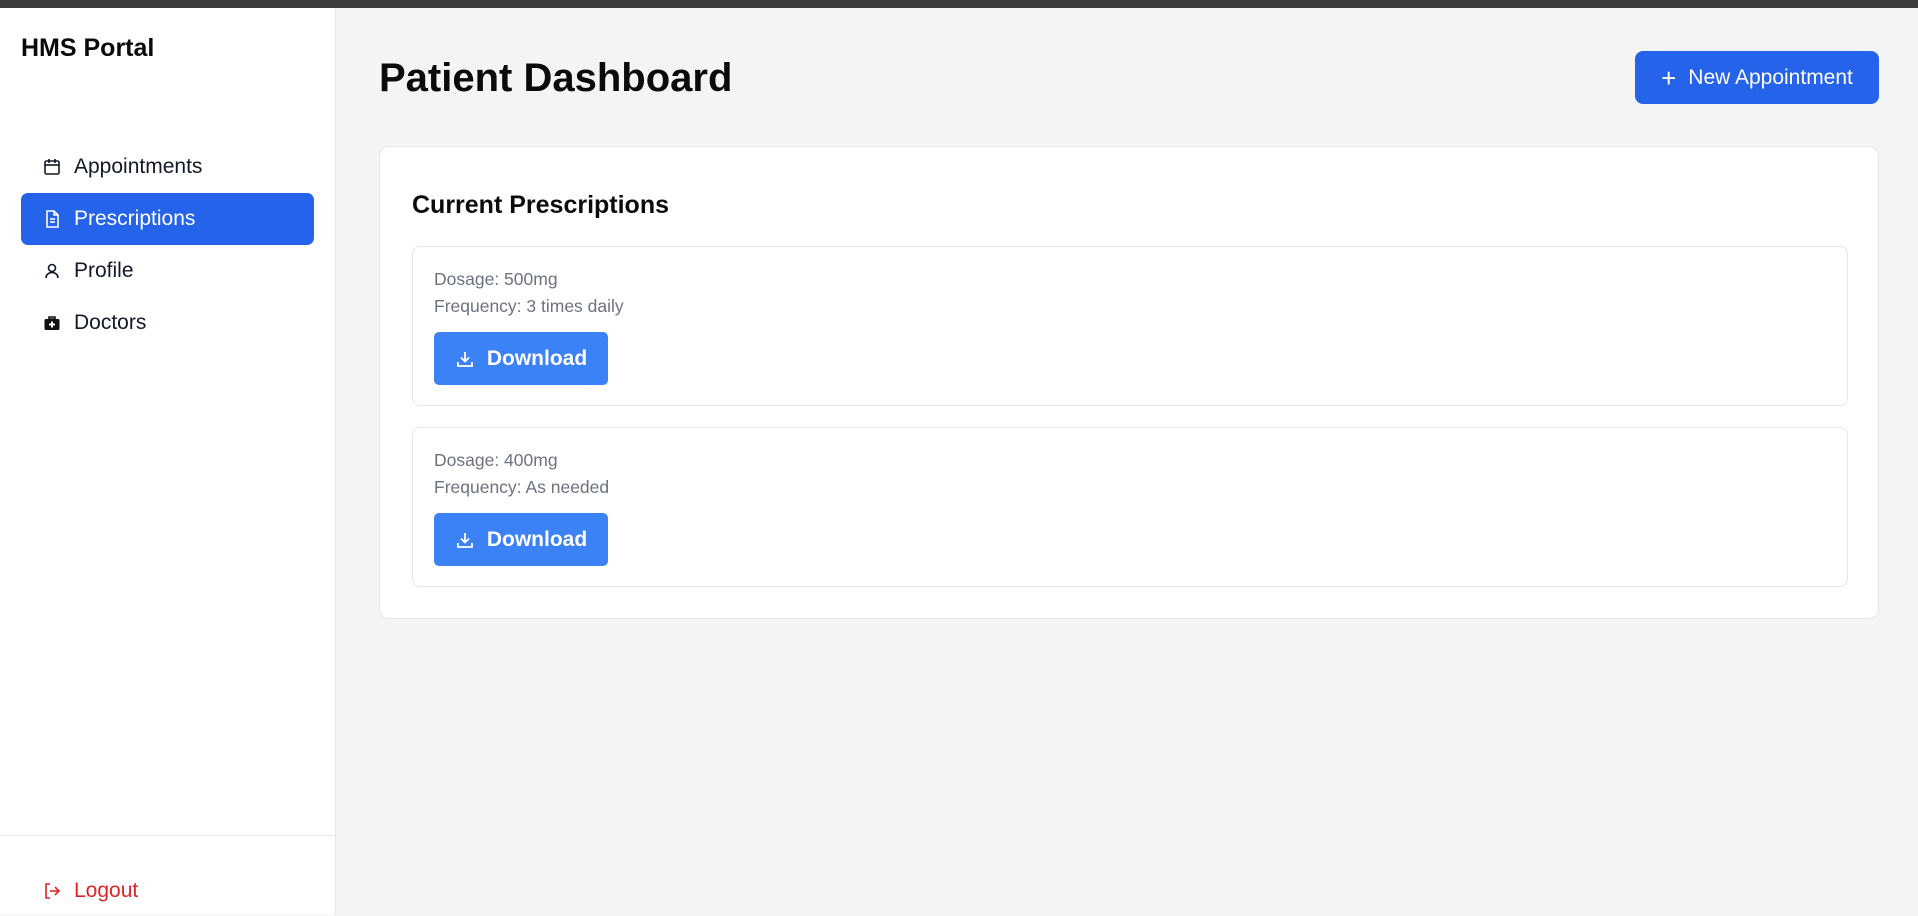  I want to click on frequency-text: Frequency: As needed, so click(522, 487).